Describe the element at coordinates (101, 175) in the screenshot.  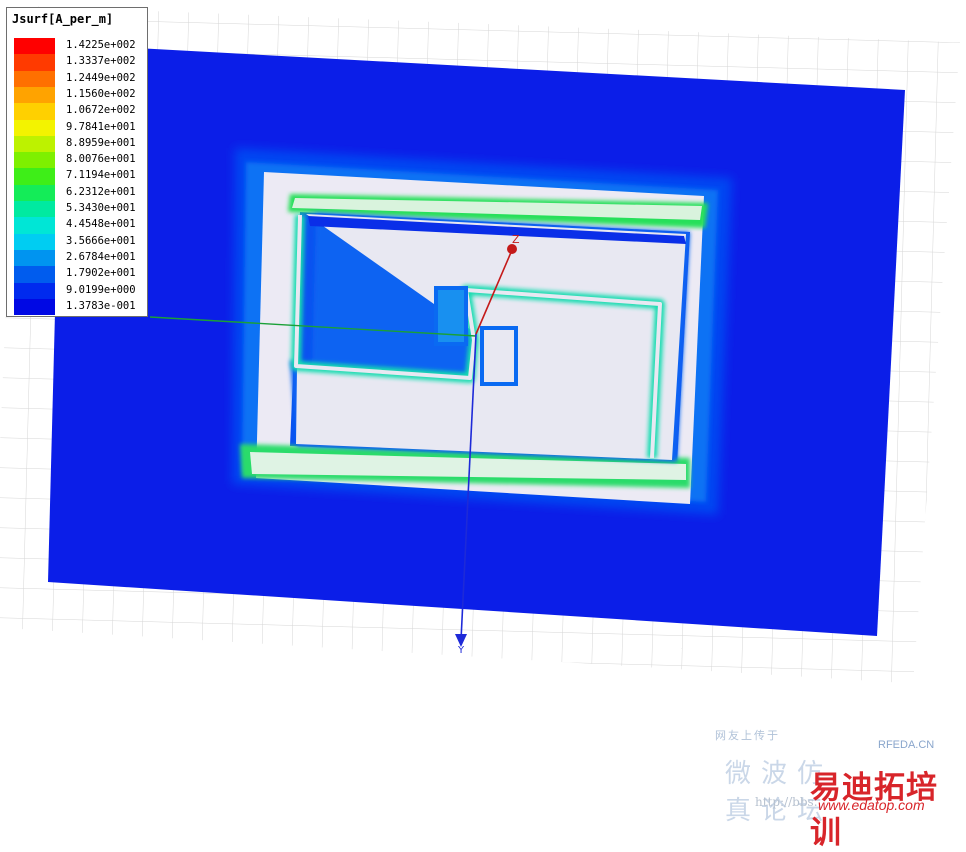
I see `legend-label: 7.1194e+001` at that location.